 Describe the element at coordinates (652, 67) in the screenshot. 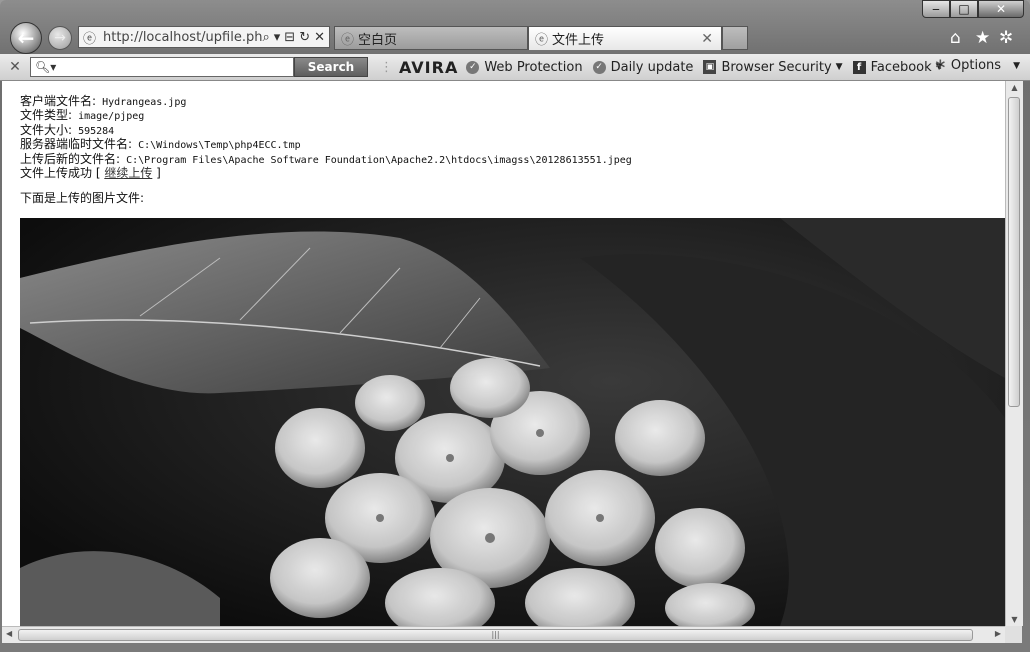

I see `daily-update-label: Daily update` at that location.